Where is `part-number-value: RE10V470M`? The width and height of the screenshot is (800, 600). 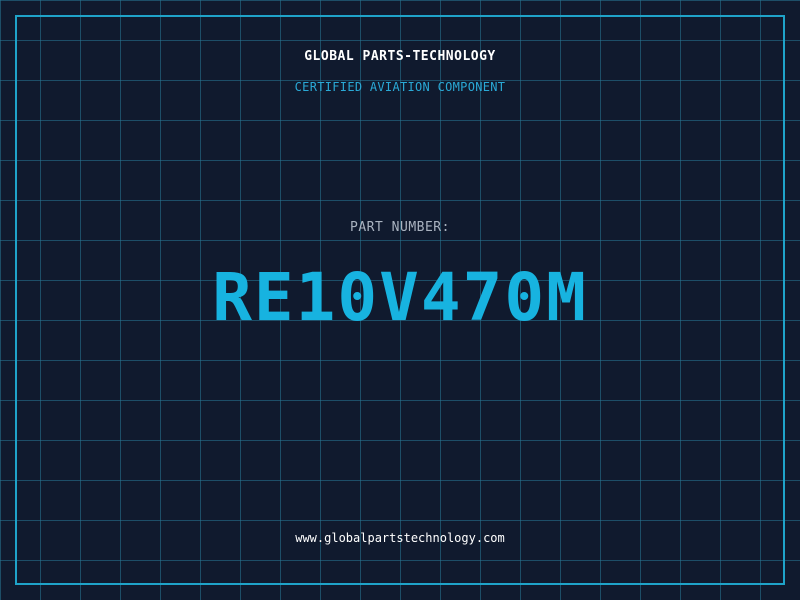 part-number-value: RE10V470M is located at coordinates (400, 297).